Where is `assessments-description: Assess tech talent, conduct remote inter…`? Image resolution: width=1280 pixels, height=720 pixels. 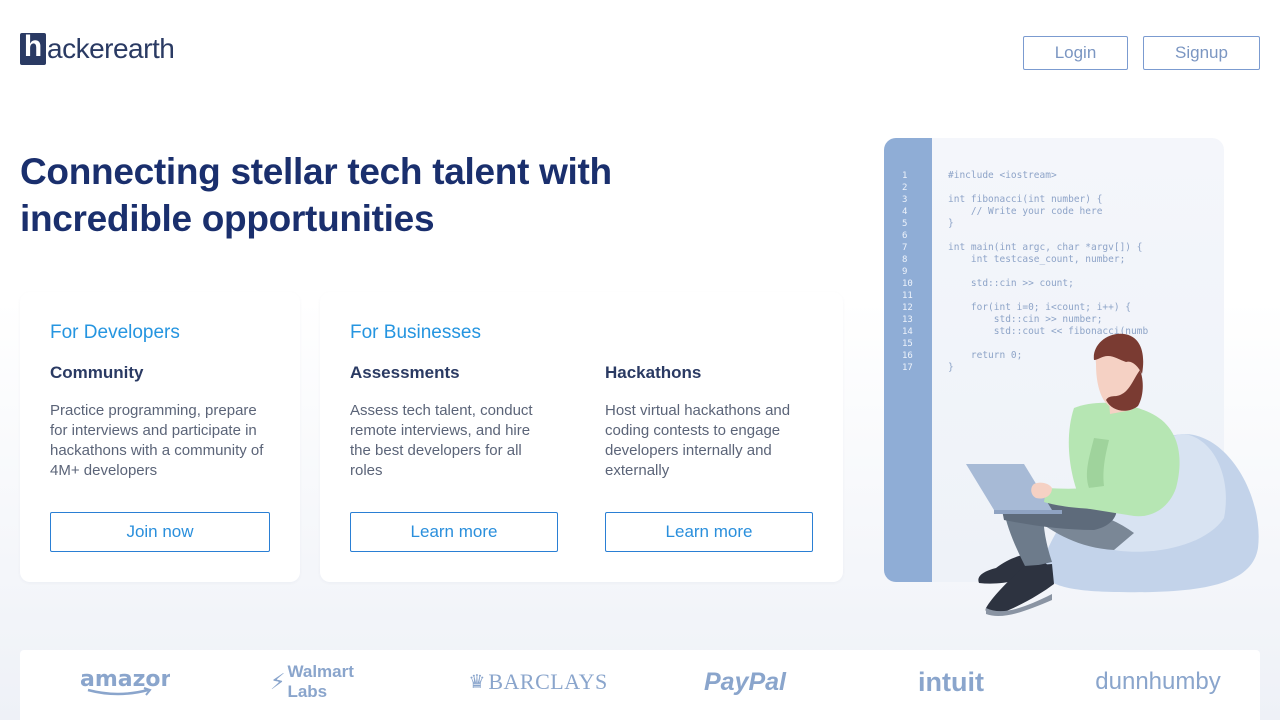
assessments-description: Assess tech talent, conduct remote inter… is located at coordinates (441, 440).